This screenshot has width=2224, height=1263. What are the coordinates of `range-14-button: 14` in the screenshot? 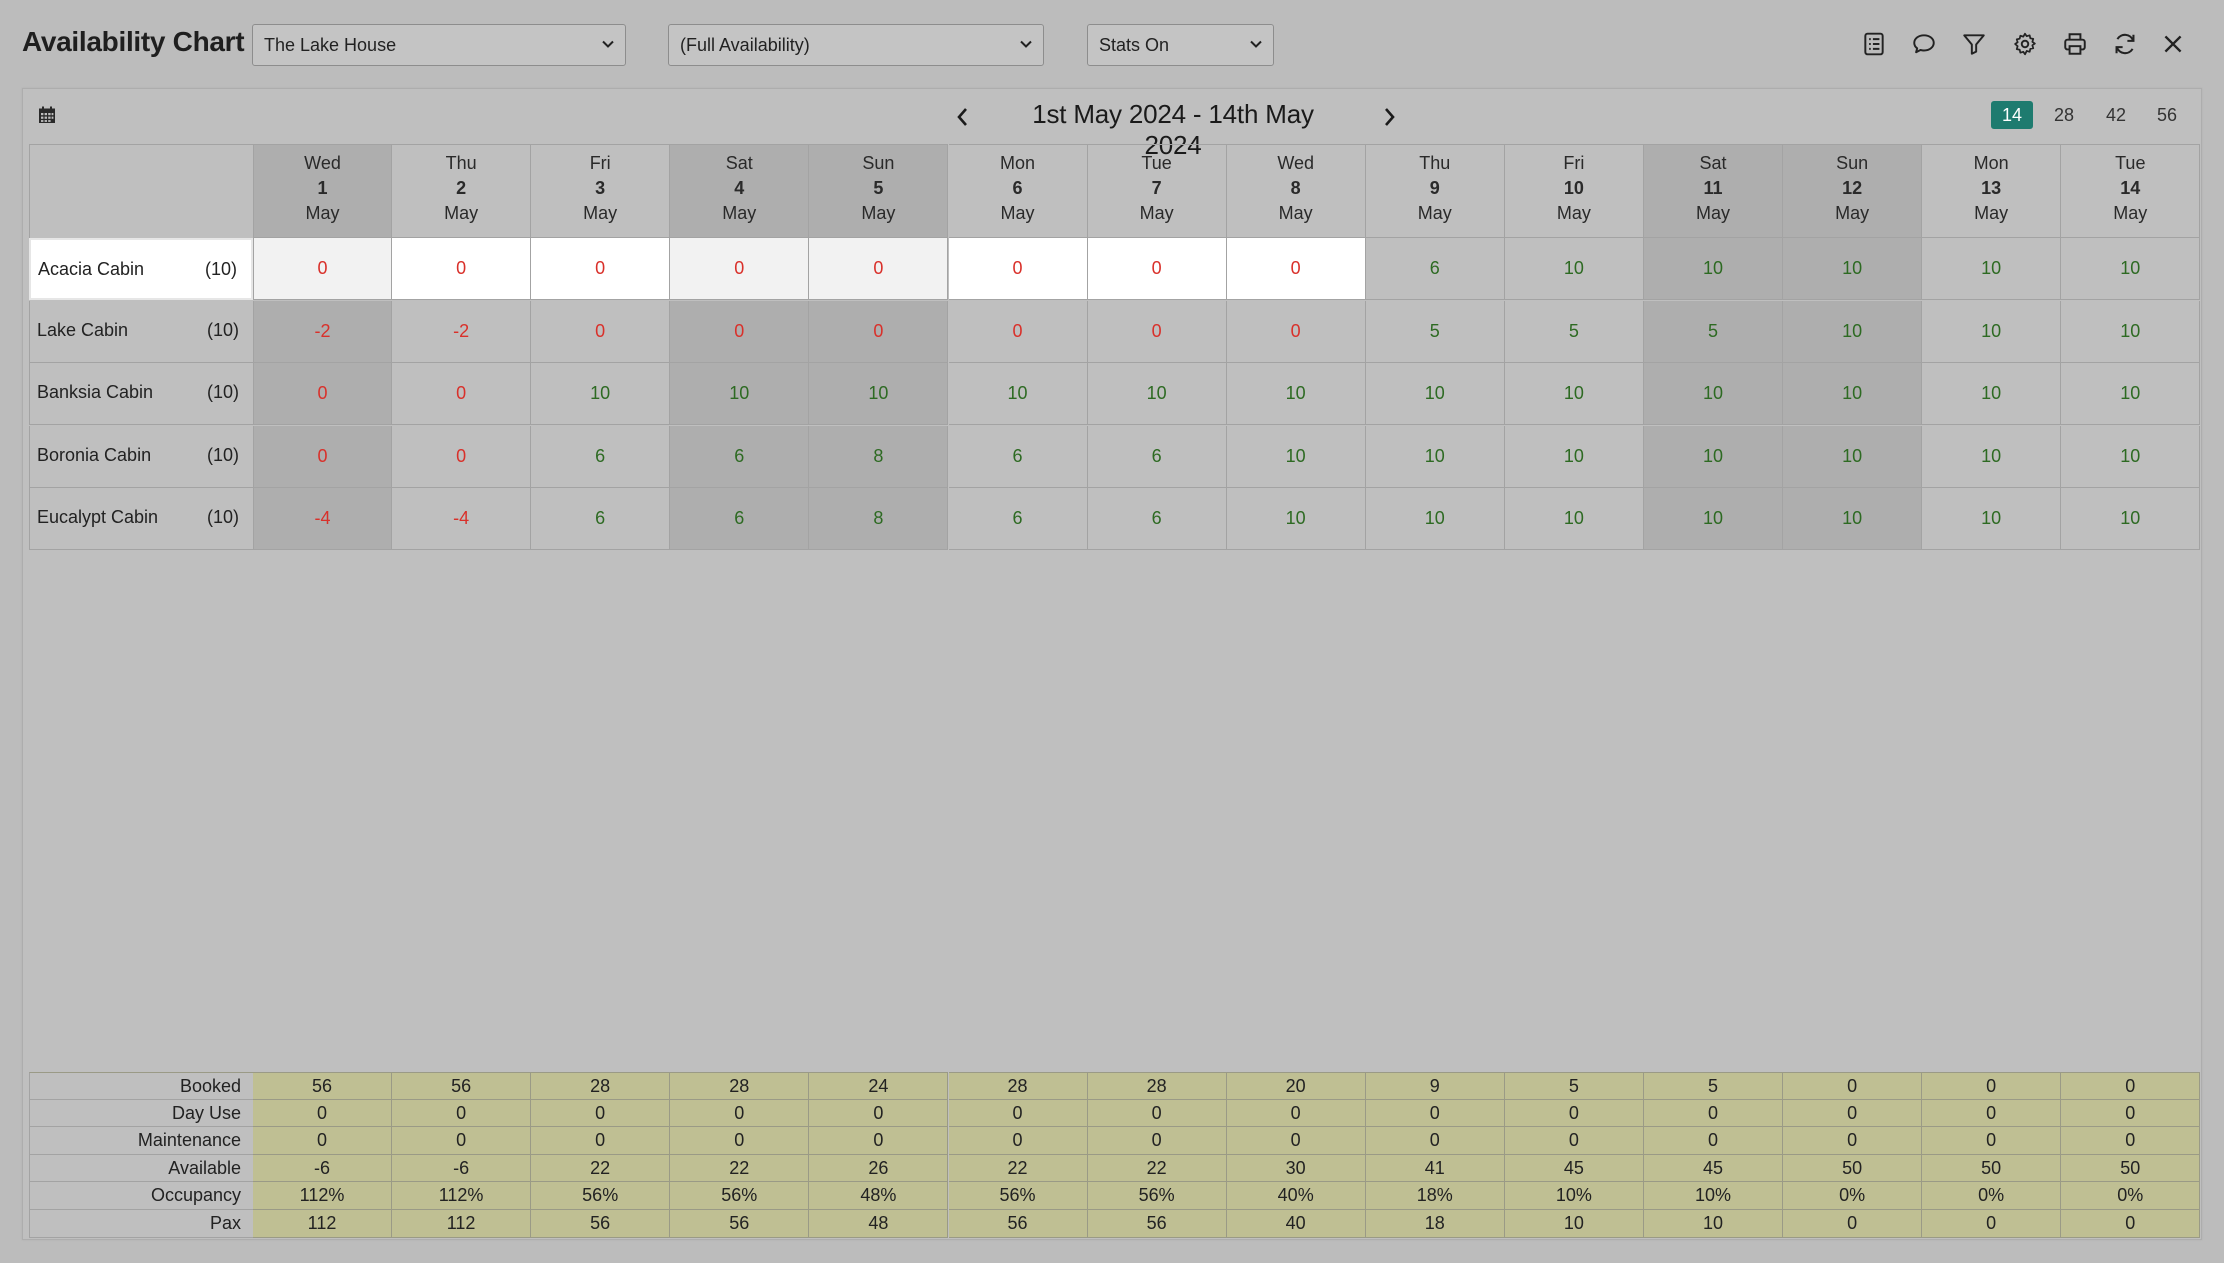 It's located at (2012, 115).